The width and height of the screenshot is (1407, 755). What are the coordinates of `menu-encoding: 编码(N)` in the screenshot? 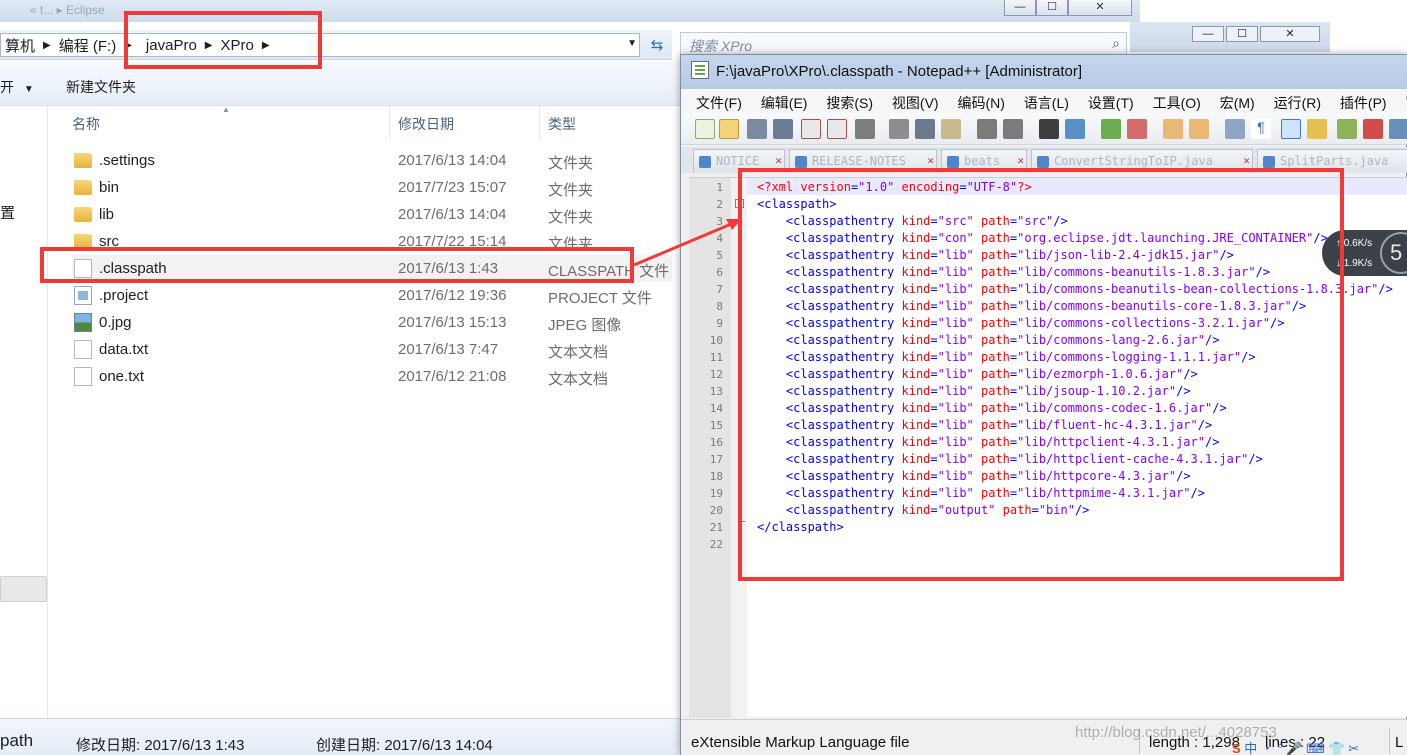 It's located at (980, 101).